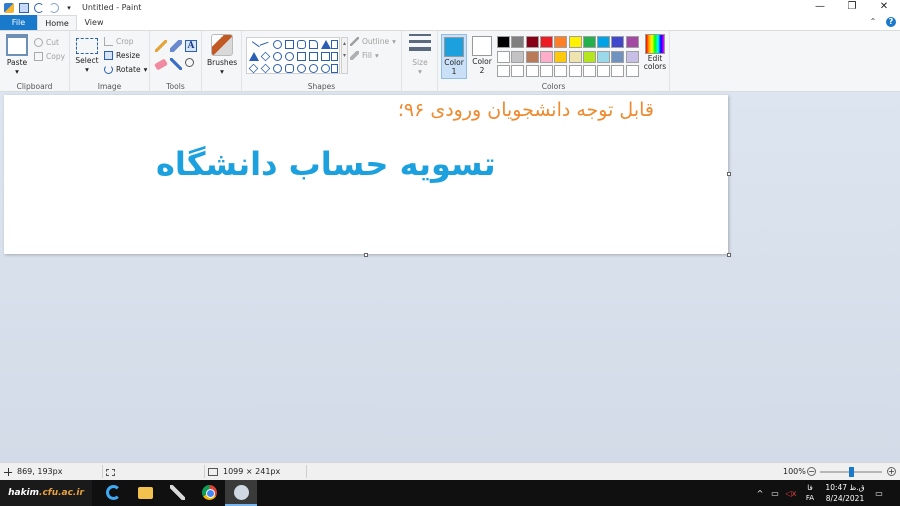 The image size is (900, 506). I want to click on left-arrow-shape-icon, so click(313, 56).